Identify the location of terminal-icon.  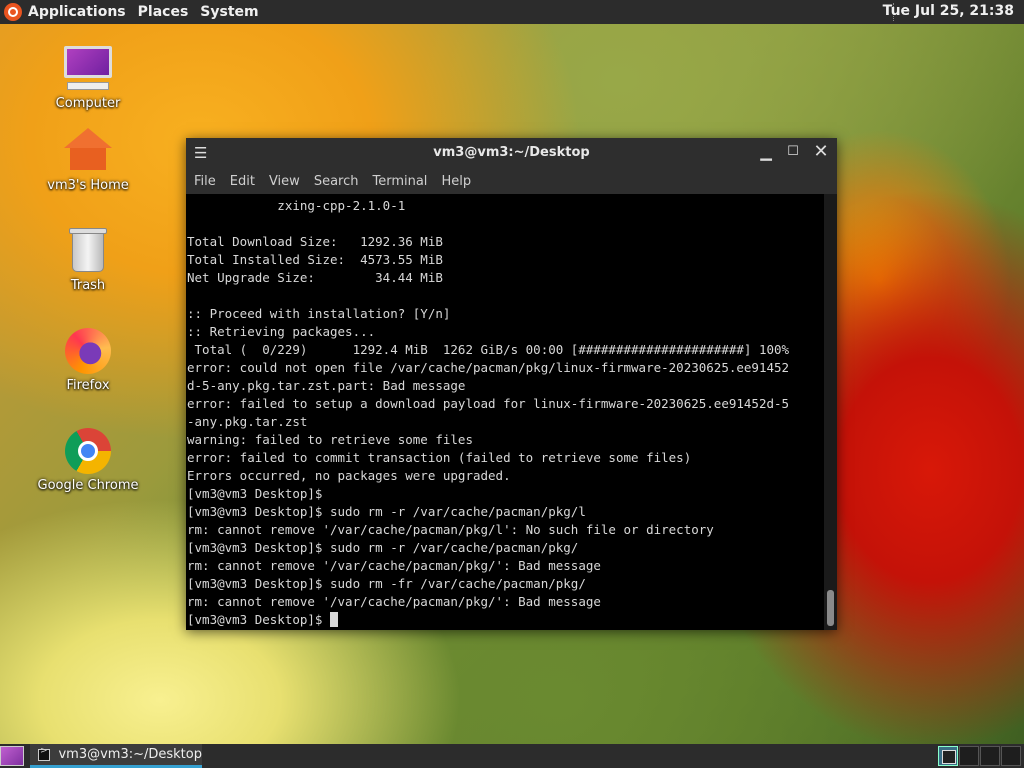
(44, 753).